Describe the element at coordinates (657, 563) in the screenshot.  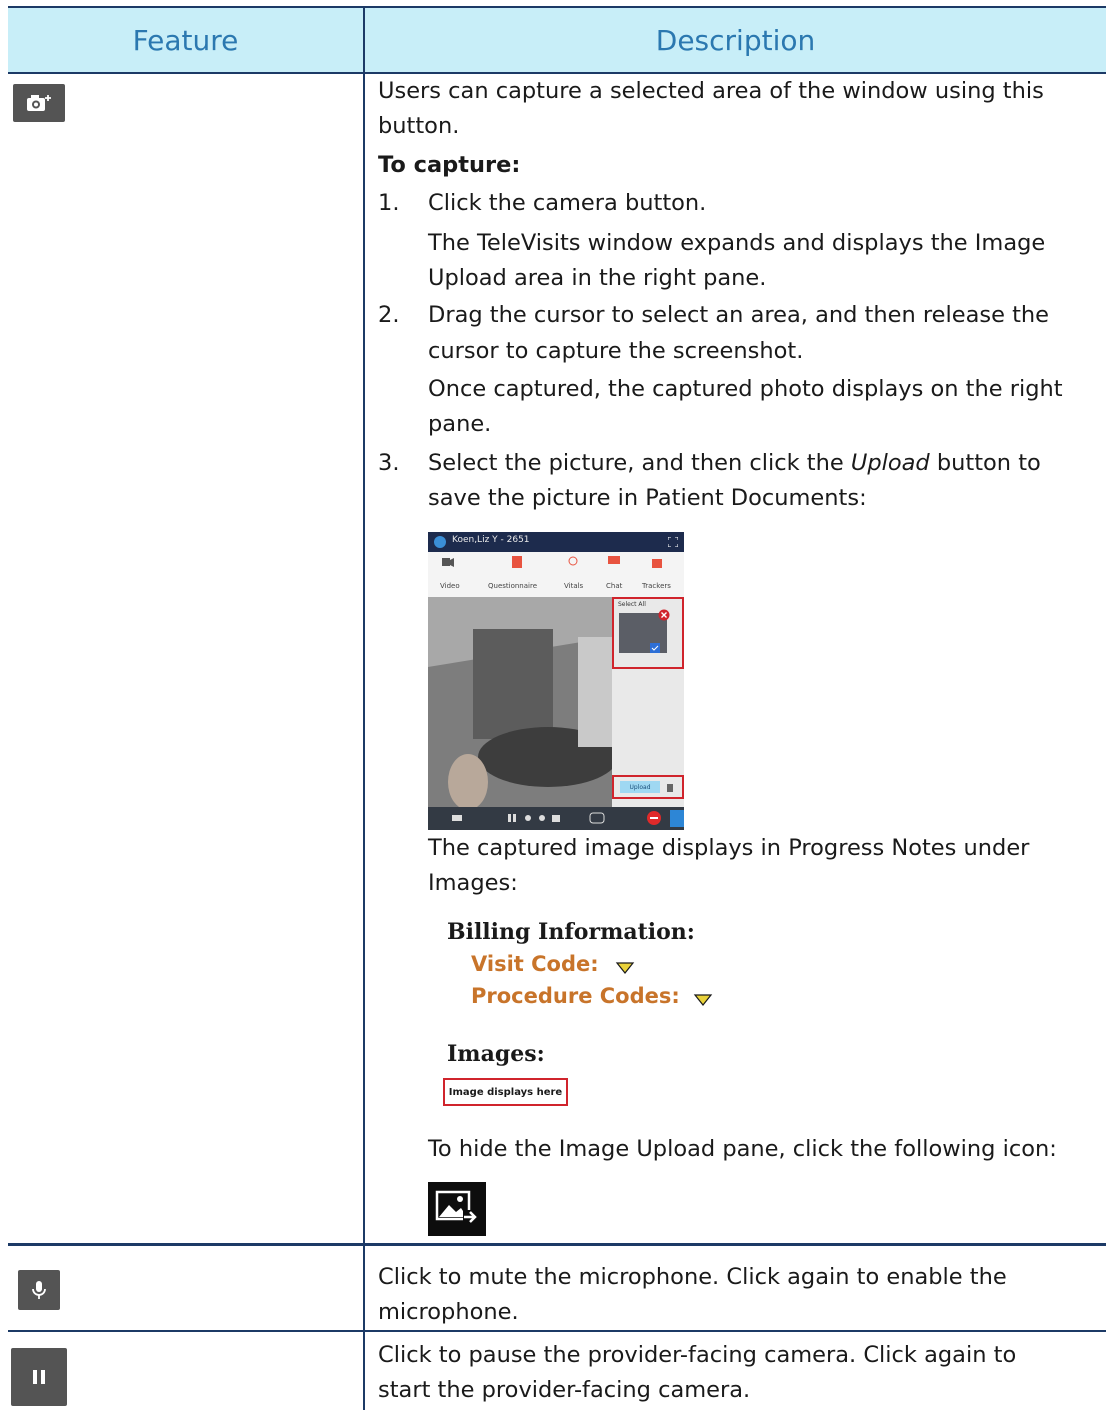
I see `trackers-icon` at that location.